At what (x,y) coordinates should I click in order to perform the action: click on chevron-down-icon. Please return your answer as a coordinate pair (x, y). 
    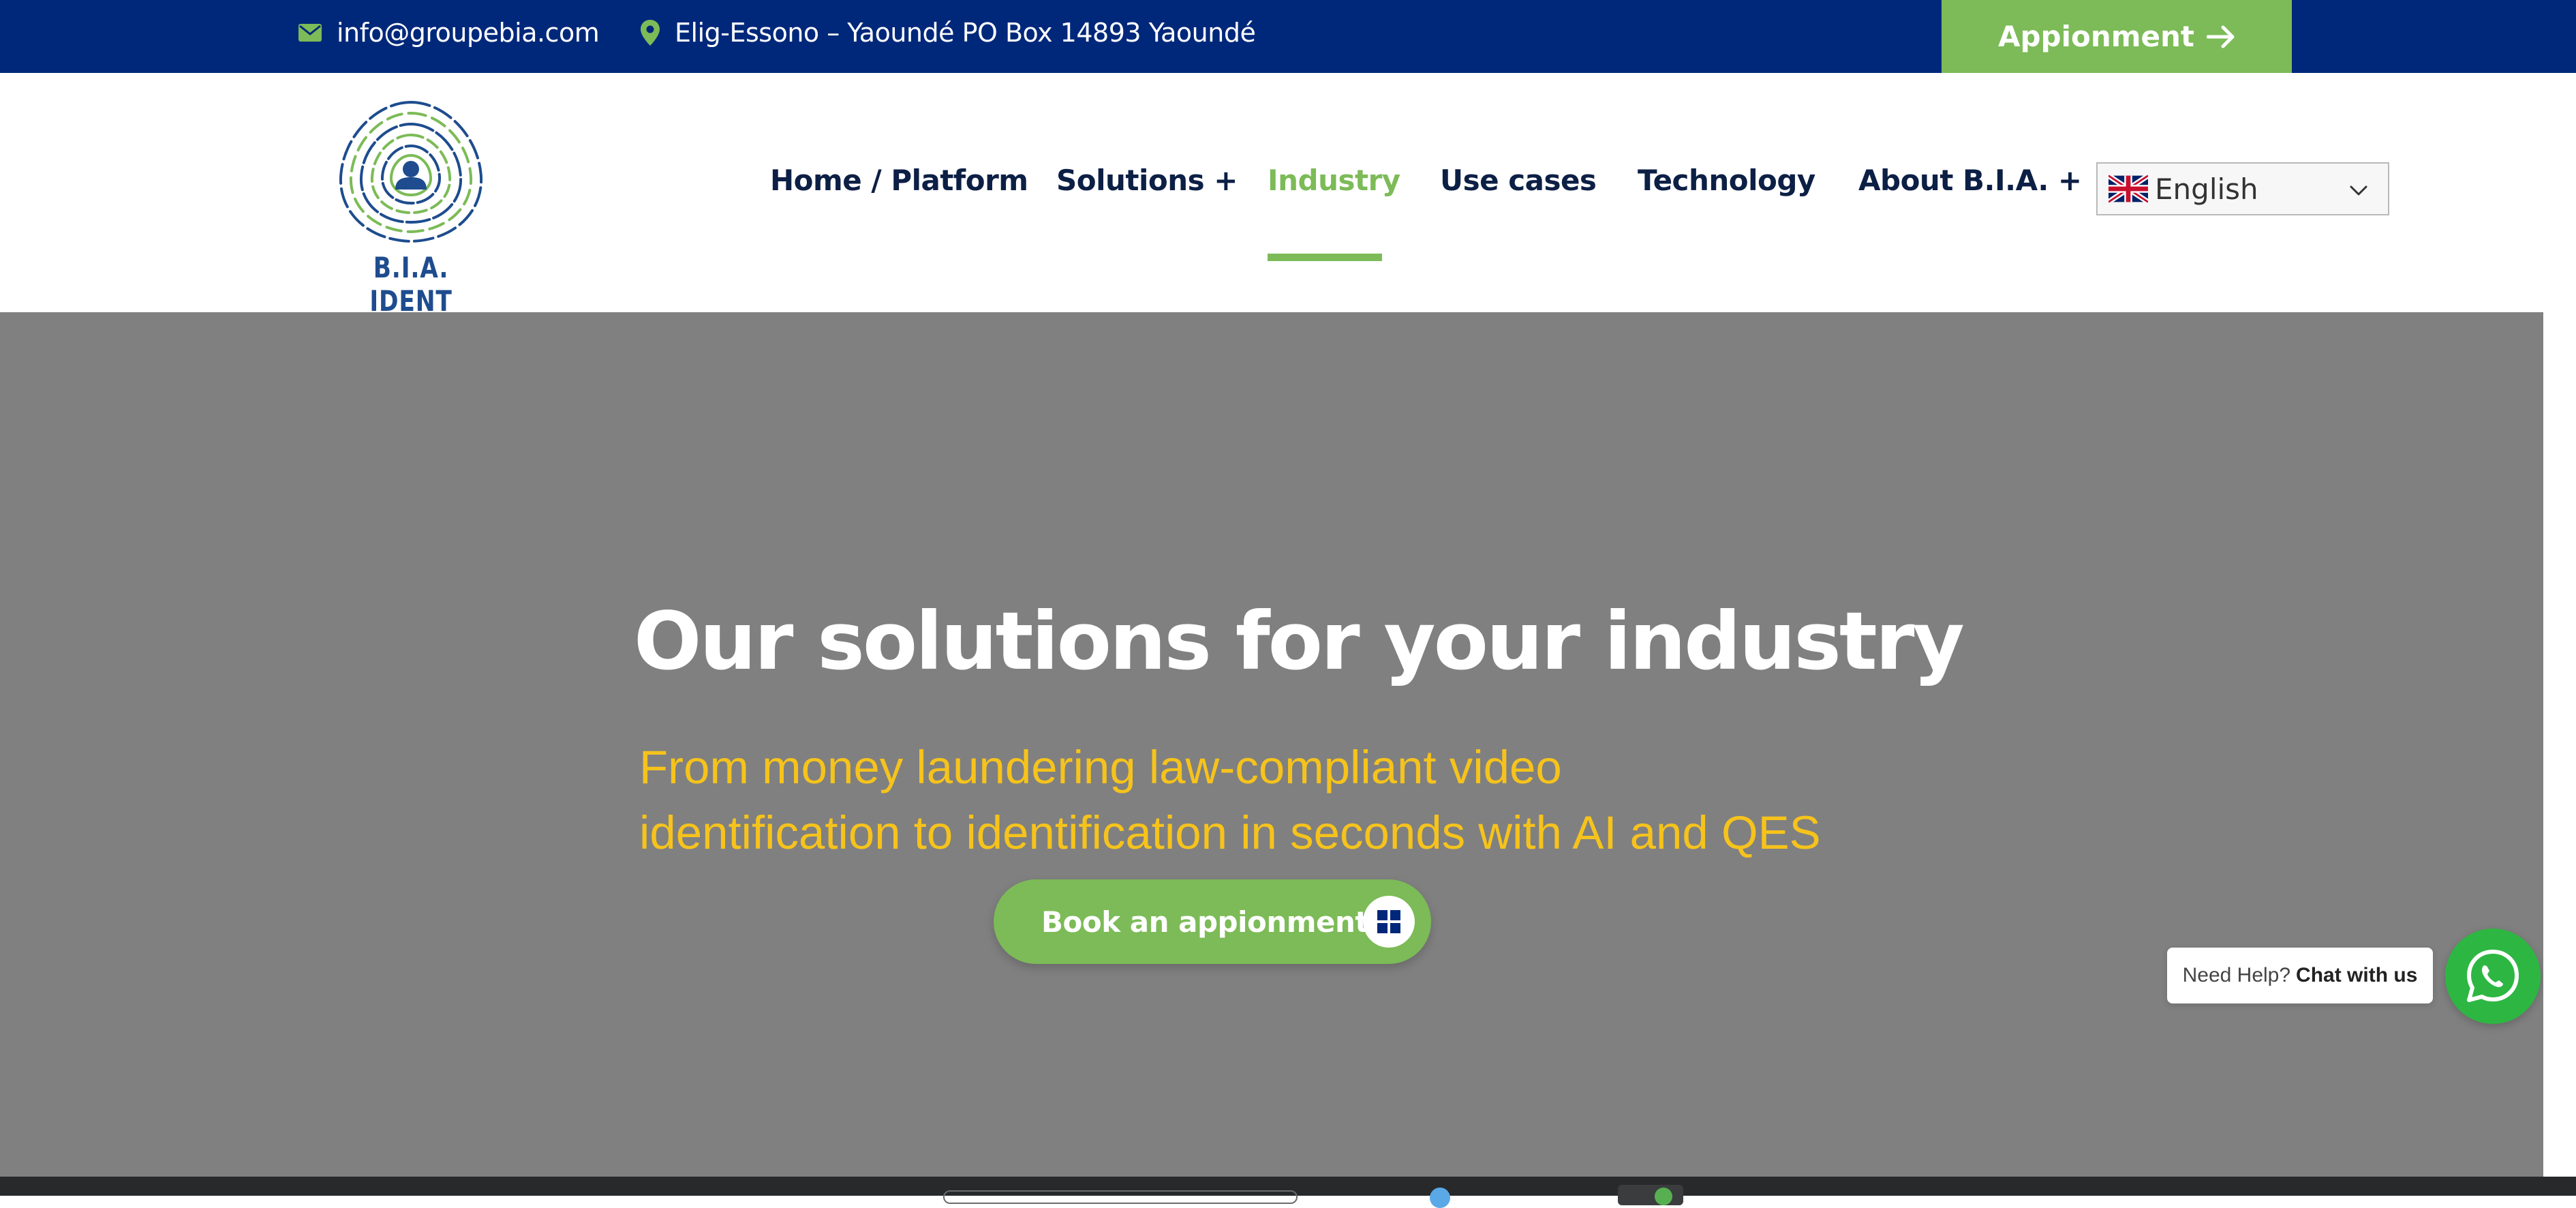
    Looking at the image, I should click on (2358, 190).